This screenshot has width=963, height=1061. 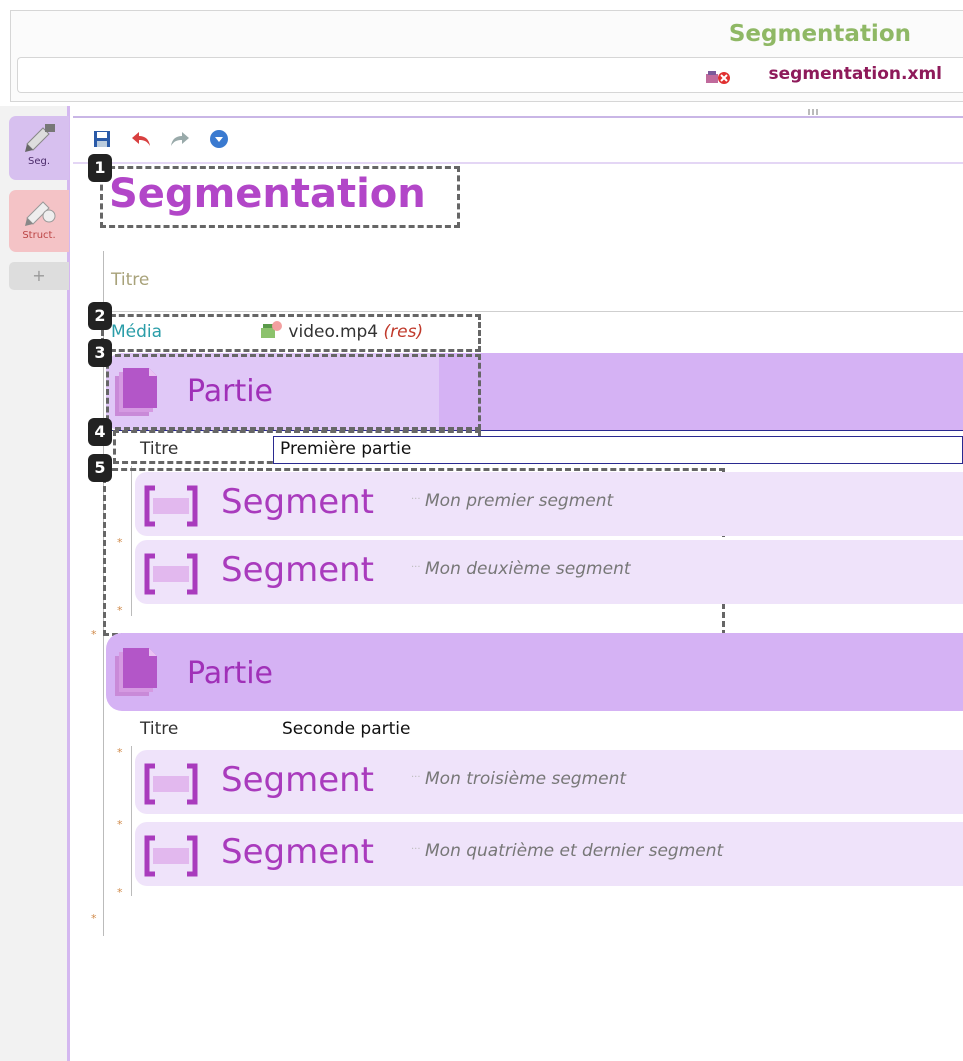 I want to click on save-icon, so click(x=102, y=139).